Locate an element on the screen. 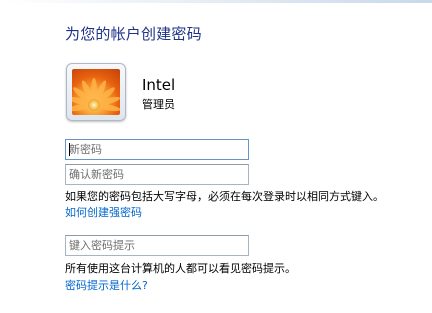 The height and width of the screenshot is (313, 432). user-avatar is located at coordinates (96, 92).